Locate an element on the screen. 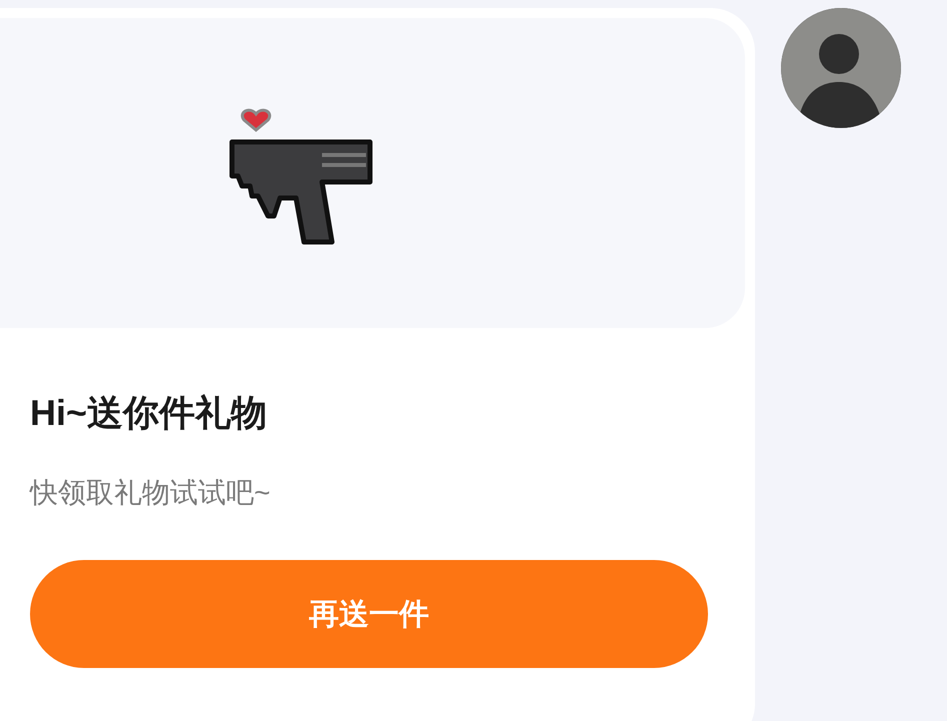  message-title: Hi~送你件礼物 is located at coordinates (149, 413).